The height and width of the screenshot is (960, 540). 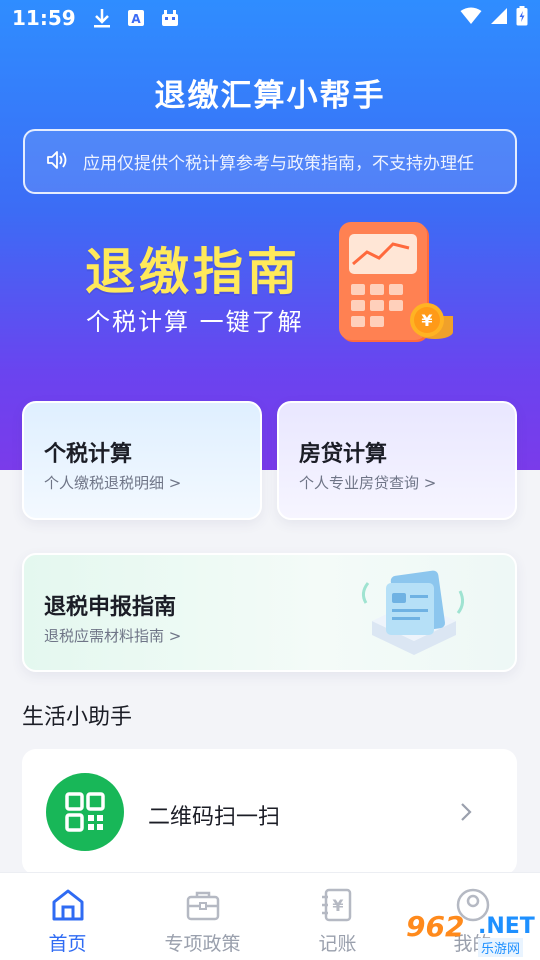 I want to click on ledger-icon: ¥, so click(x=336, y=905).